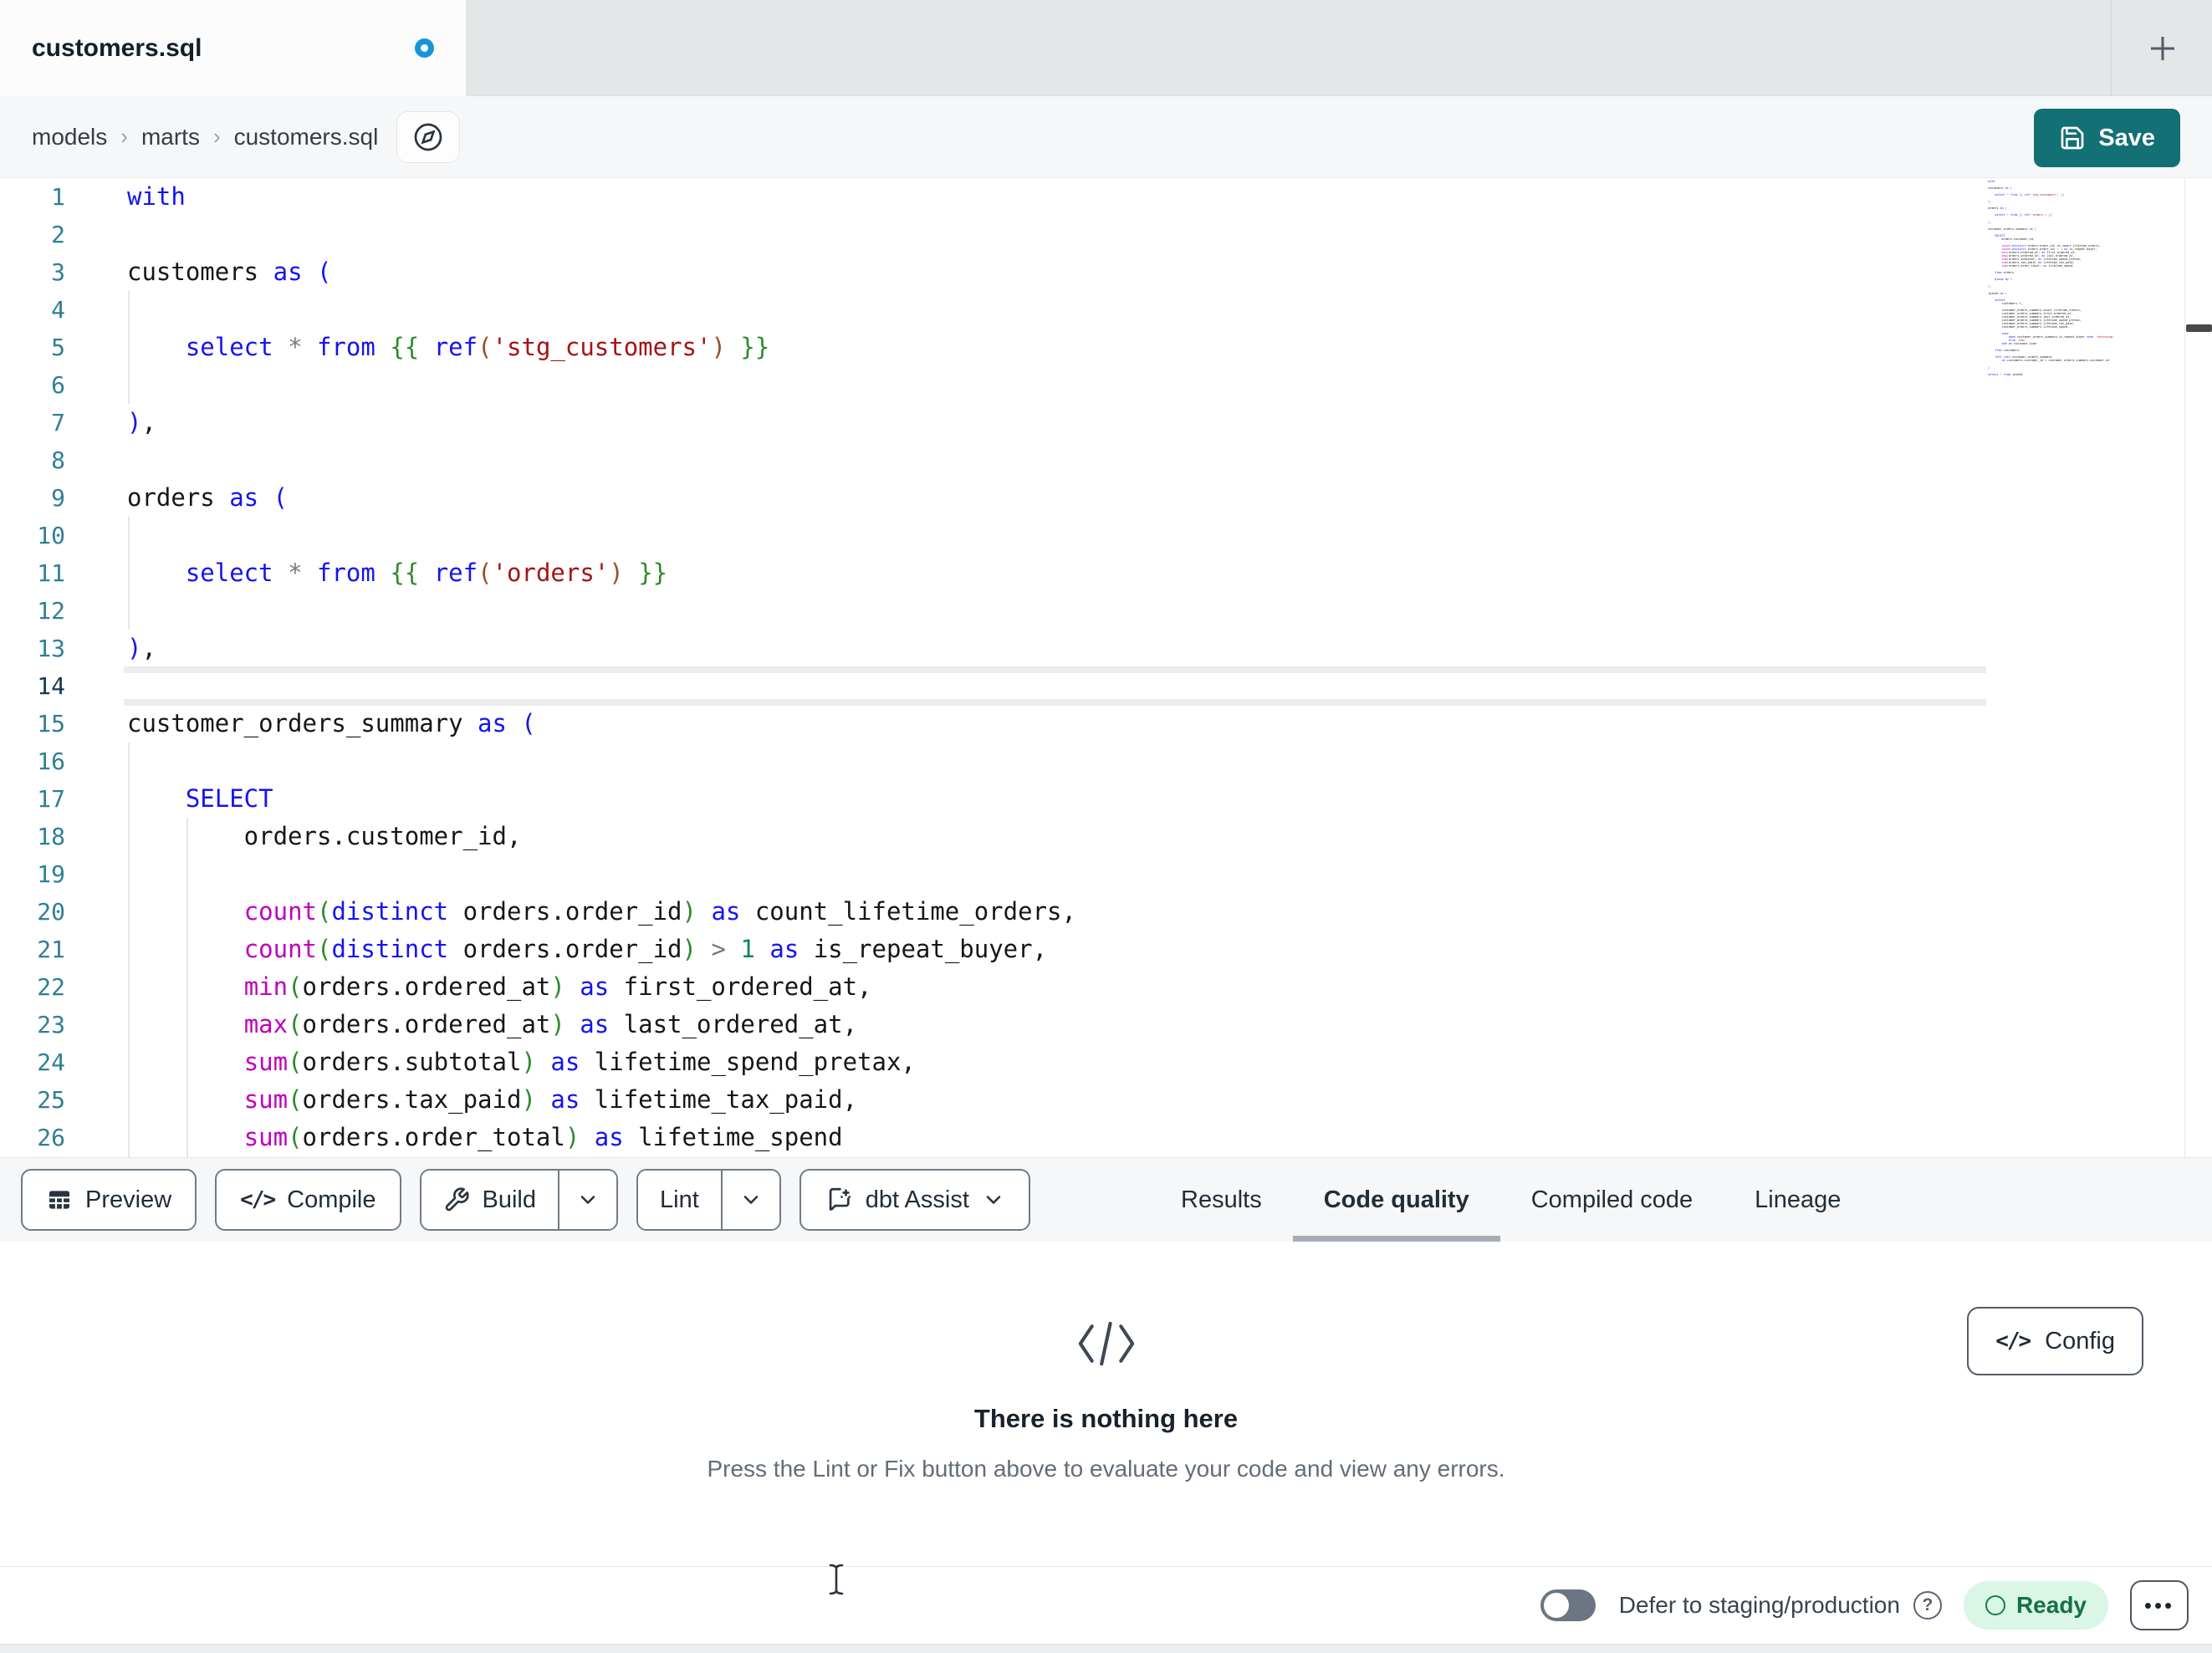  Describe the element at coordinates (32, 498) in the screenshot. I see `line-number: 9` at that location.